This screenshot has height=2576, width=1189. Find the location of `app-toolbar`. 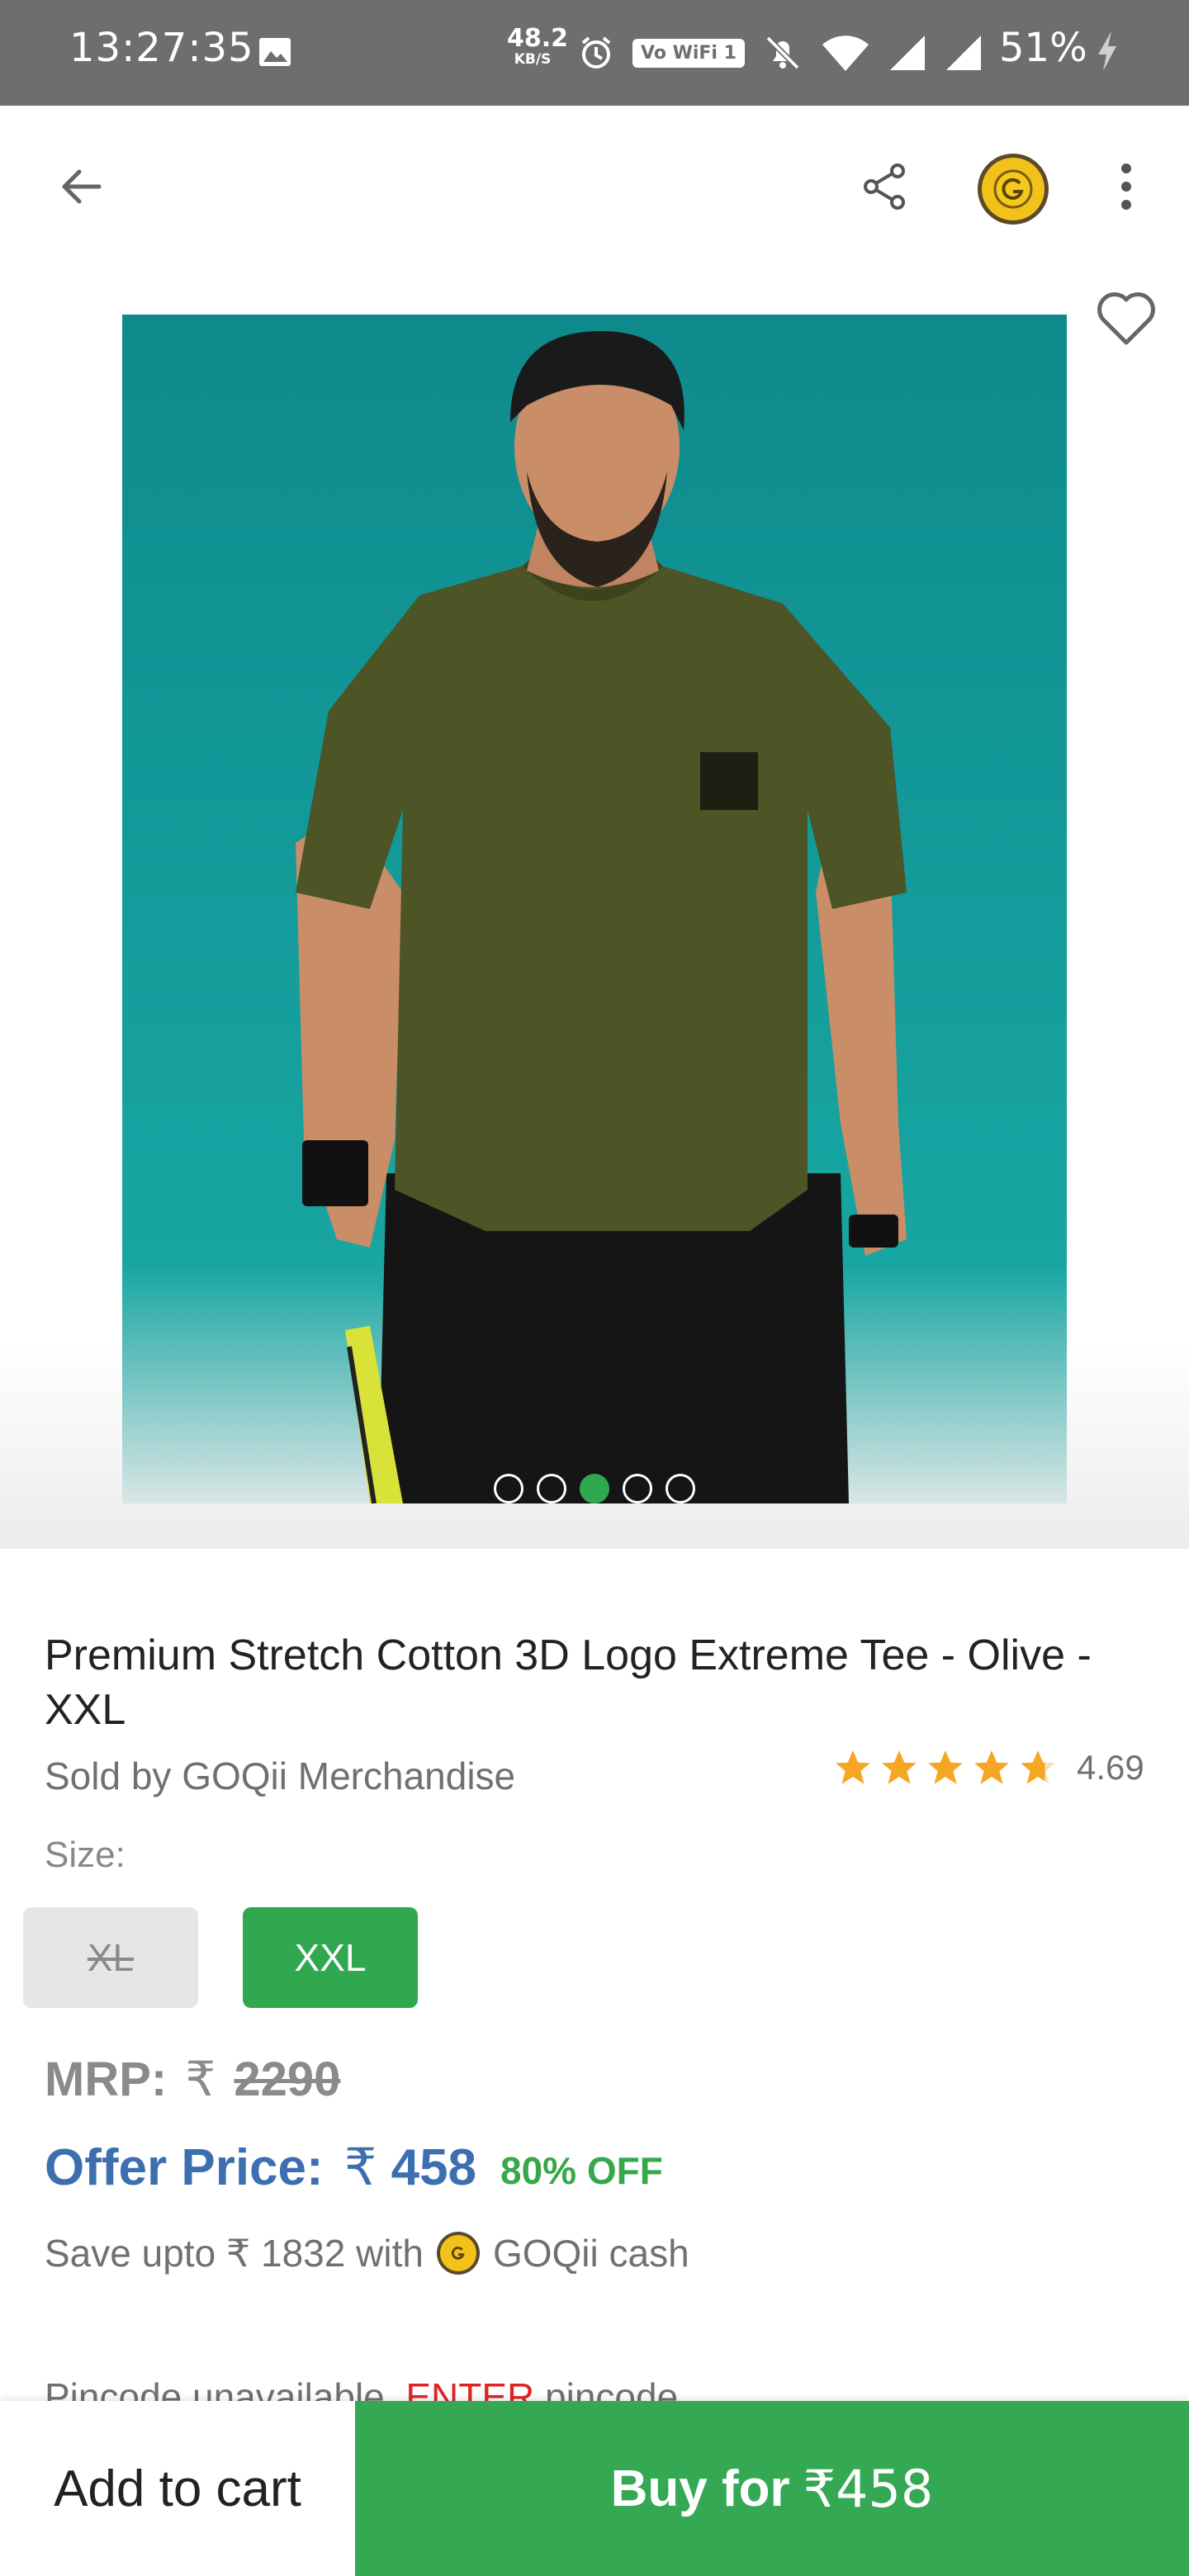

app-toolbar is located at coordinates (594, 187).